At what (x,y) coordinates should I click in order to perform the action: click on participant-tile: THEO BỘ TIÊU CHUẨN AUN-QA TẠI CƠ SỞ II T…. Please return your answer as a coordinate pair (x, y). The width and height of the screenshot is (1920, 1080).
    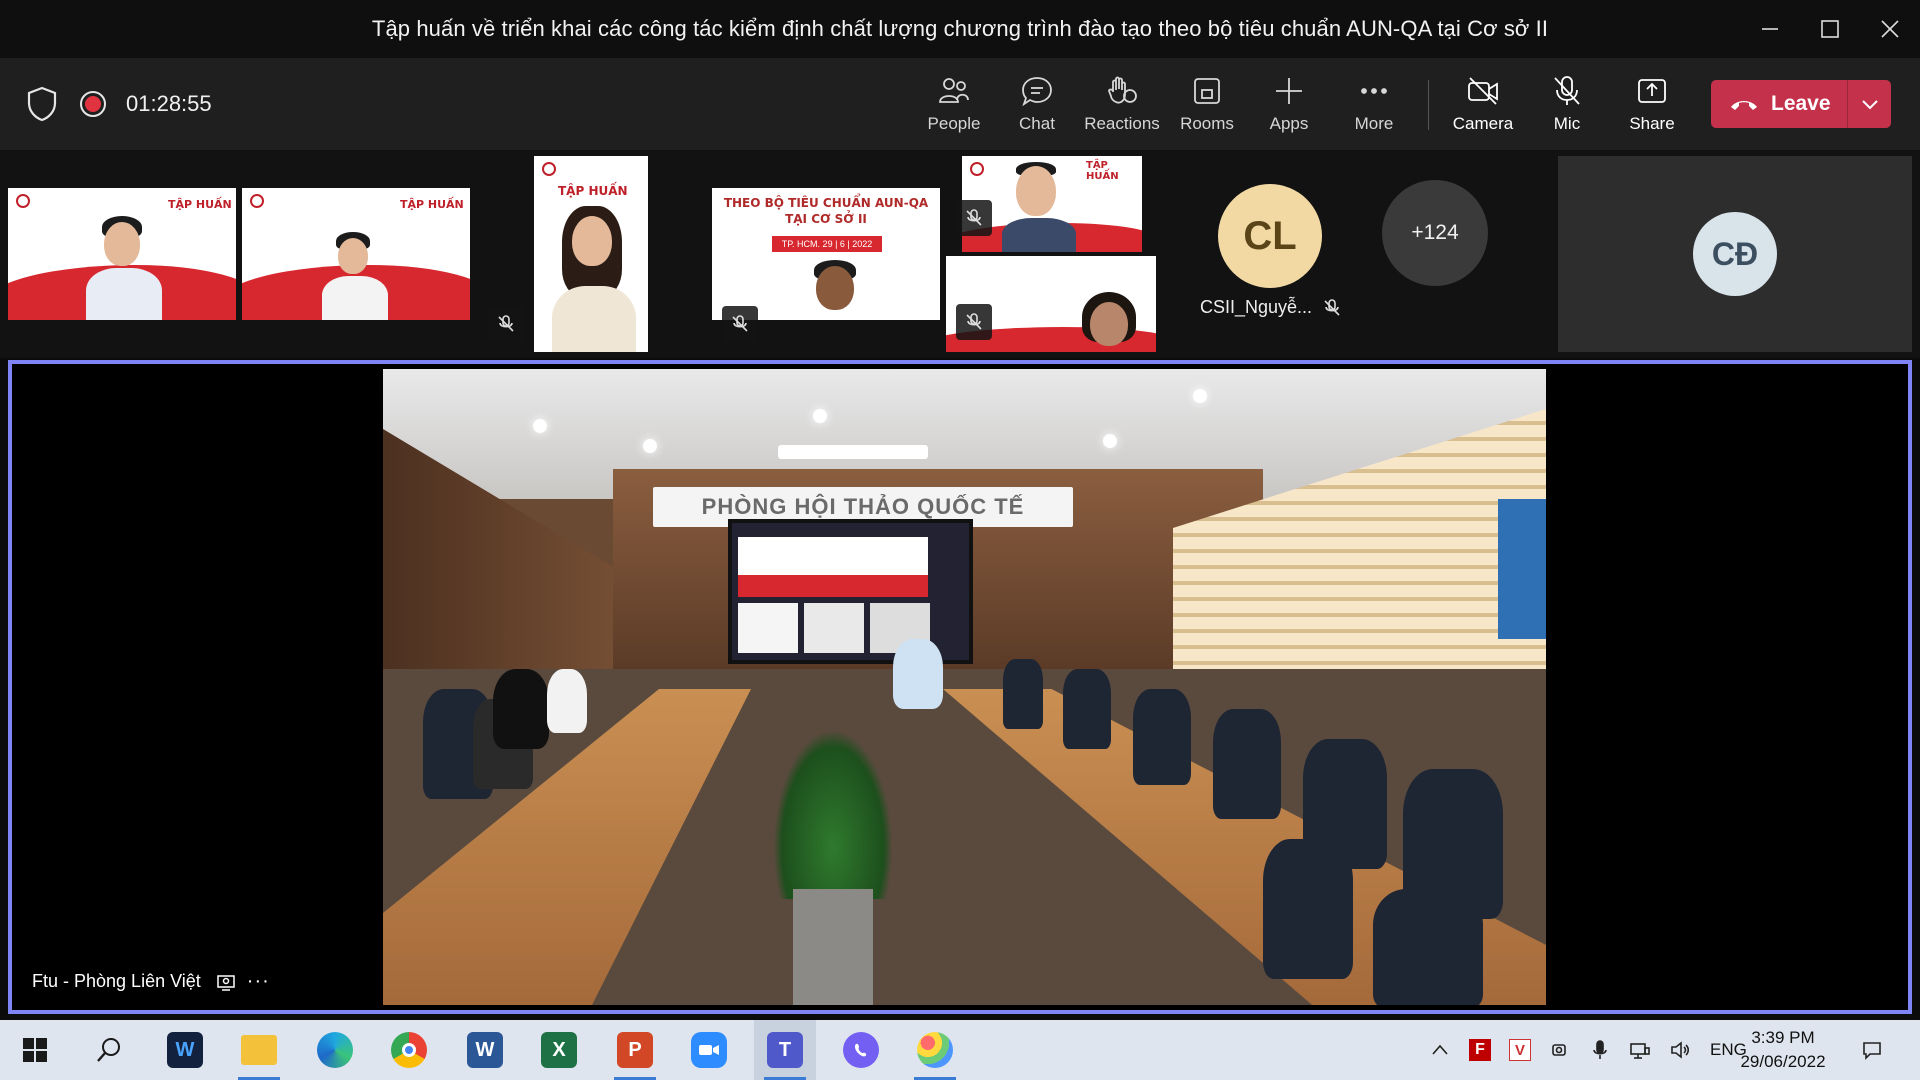
    Looking at the image, I should click on (826, 254).